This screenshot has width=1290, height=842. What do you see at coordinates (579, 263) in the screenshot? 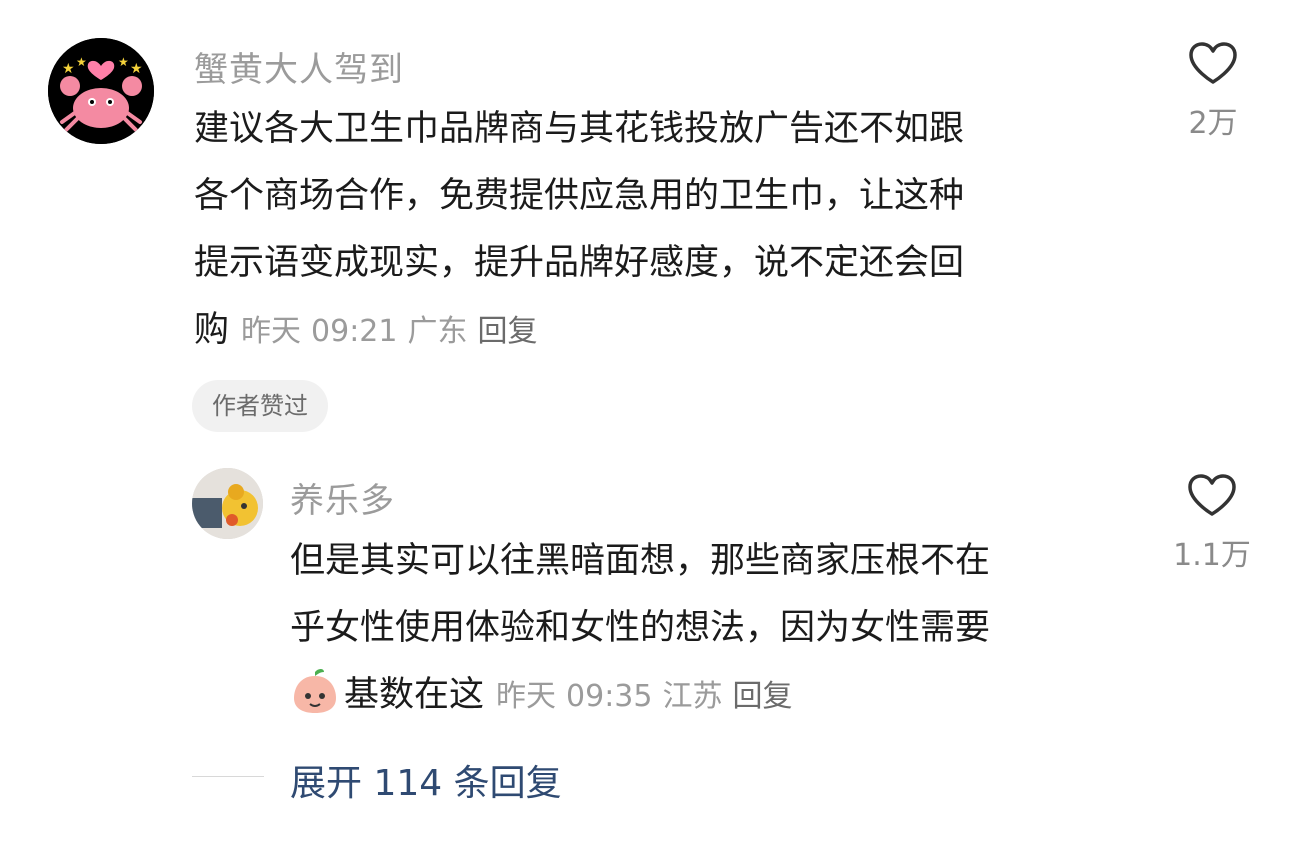
I see `comment-line: 提示语变成现实，提升品牌好感度，说不定还会回` at bounding box center [579, 263].